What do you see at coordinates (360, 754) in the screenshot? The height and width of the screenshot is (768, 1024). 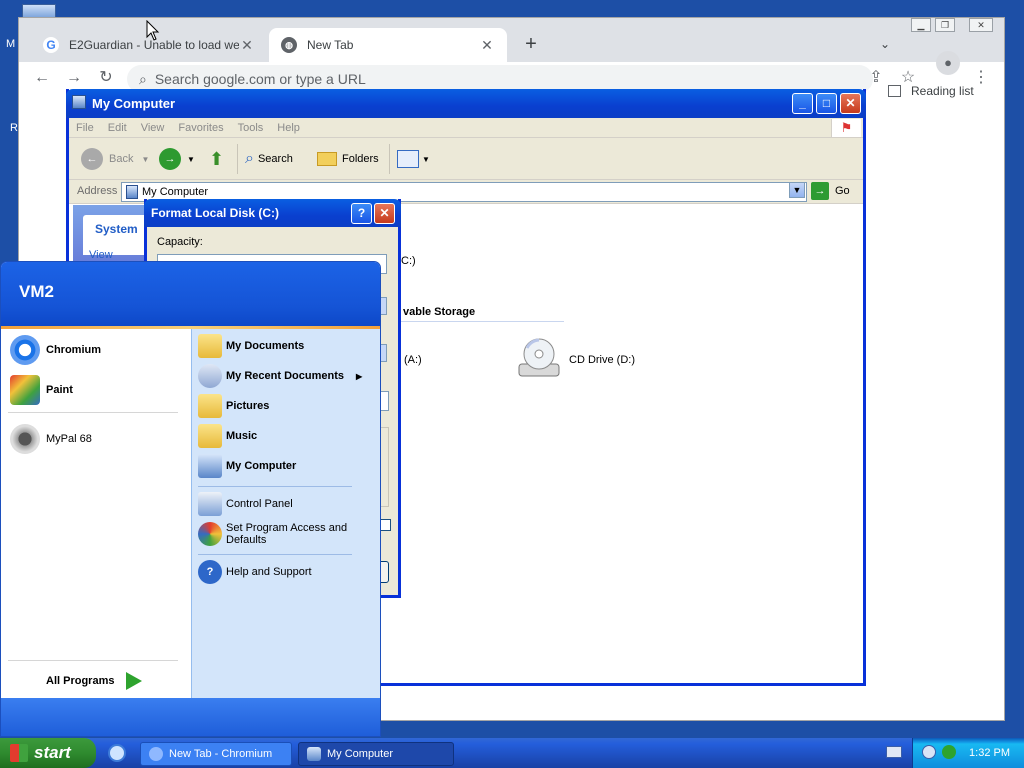 I see `taskbar-button-label: My Computer` at bounding box center [360, 754].